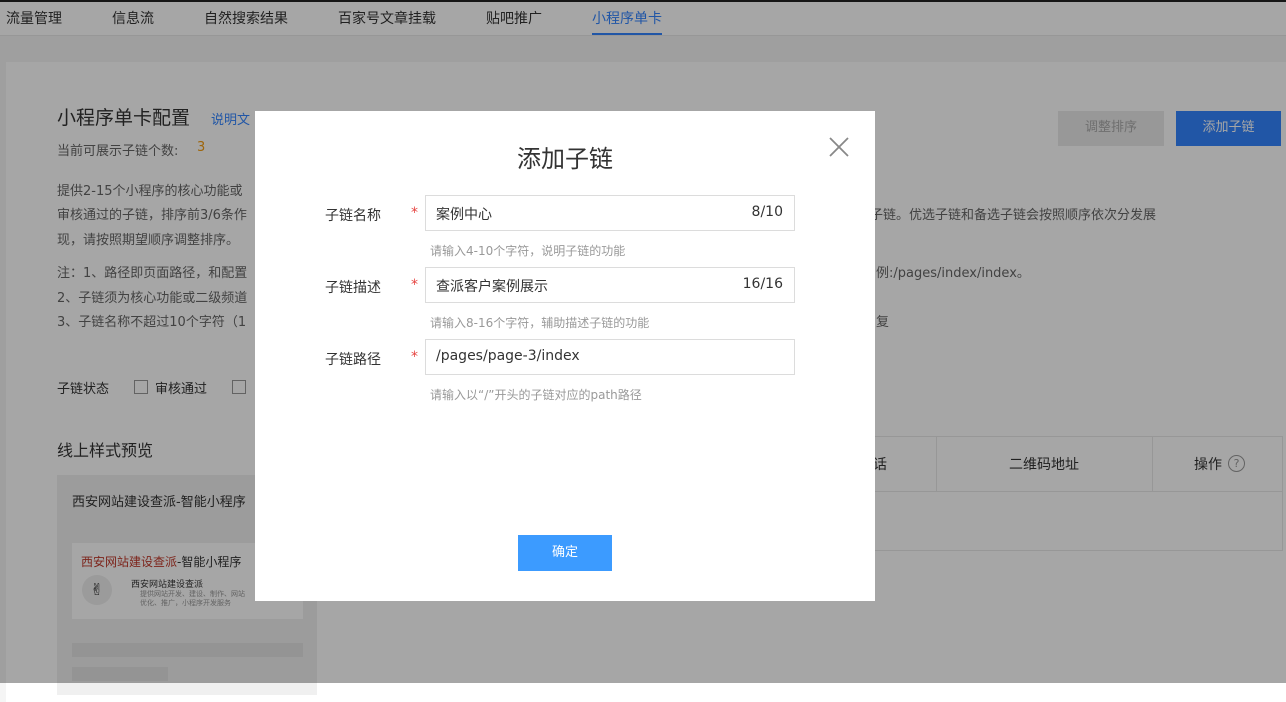  What do you see at coordinates (464, 215) in the screenshot?
I see `sublink-name-value: 案例中心` at bounding box center [464, 215].